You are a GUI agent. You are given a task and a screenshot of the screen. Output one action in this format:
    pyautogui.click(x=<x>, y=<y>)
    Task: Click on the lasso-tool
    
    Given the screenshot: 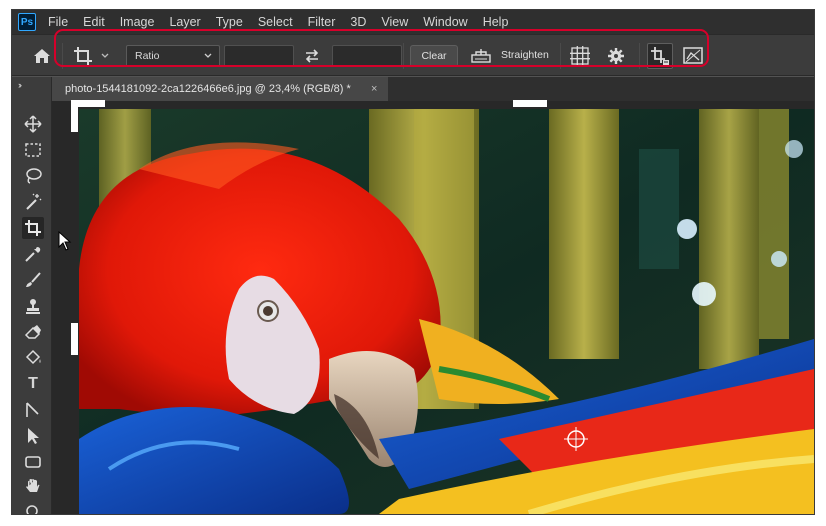 What is the action you would take?
    pyautogui.click(x=33, y=176)
    